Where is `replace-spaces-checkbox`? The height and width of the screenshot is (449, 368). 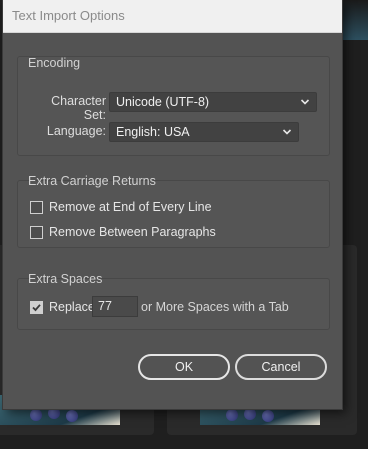 replace-spaces-checkbox is located at coordinates (36, 307).